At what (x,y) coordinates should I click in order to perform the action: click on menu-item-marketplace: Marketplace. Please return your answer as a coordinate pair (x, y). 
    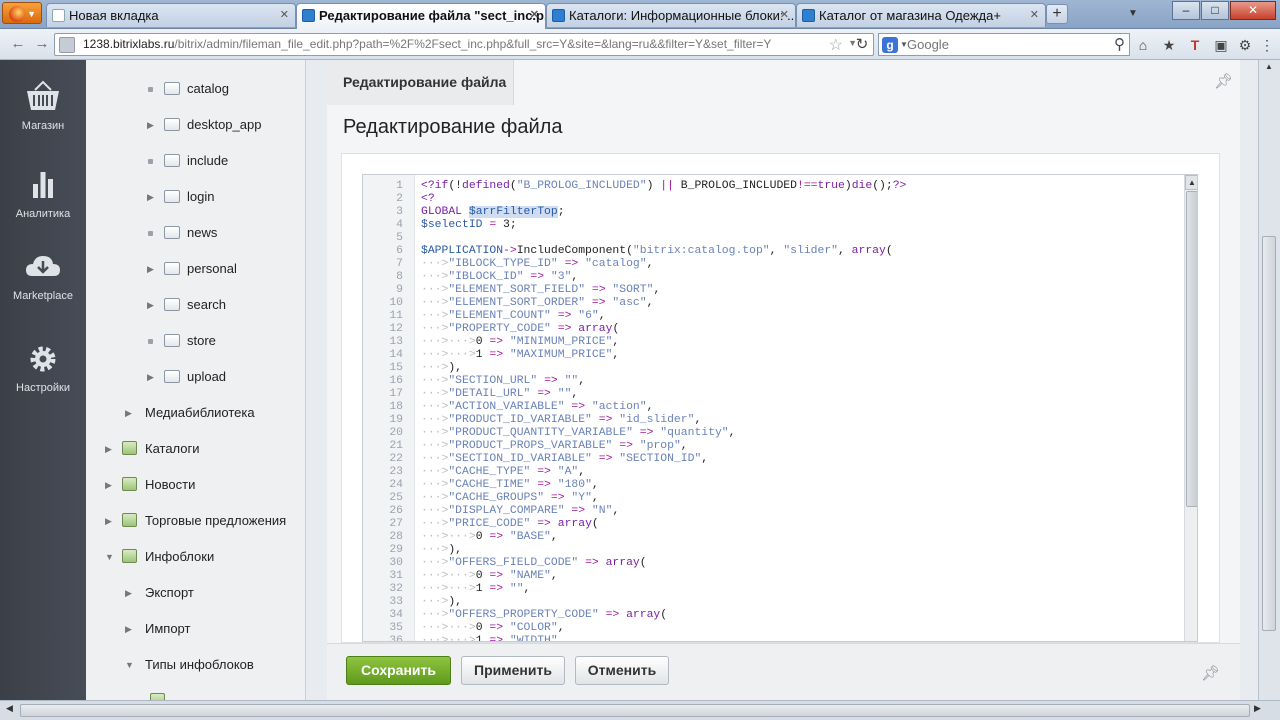
    Looking at the image, I should click on (43, 276).